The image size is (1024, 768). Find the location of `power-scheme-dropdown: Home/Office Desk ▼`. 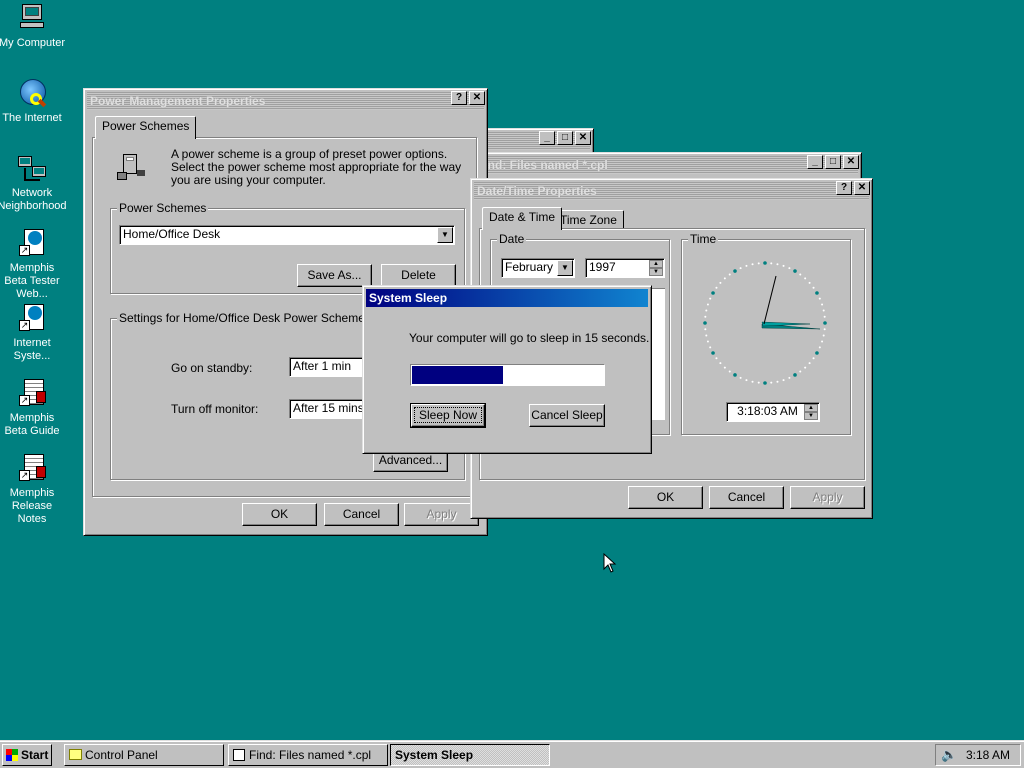

power-scheme-dropdown: Home/Office Desk ▼ is located at coordinates (287, 235).